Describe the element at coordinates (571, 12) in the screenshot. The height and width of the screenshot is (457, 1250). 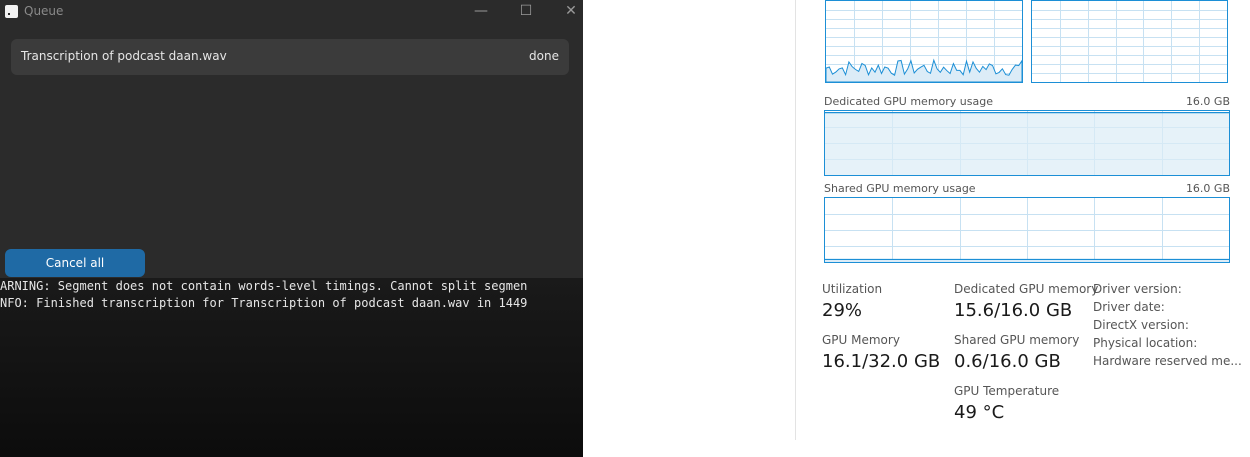
I see `close-button: ✕` at that location.